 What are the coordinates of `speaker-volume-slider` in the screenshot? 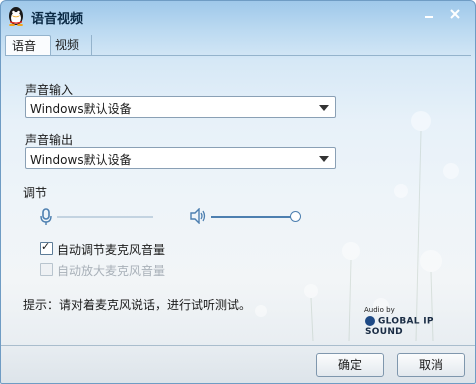 It's located at (252, 217).